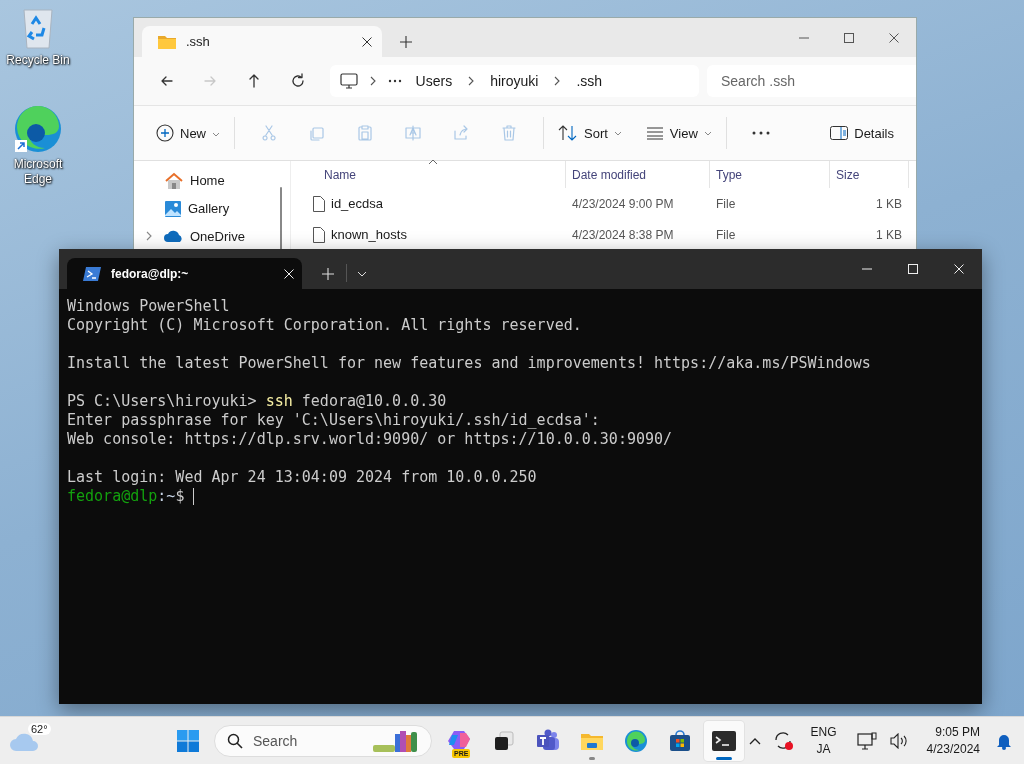 The width and height of the screenshot is (1024, 764). Describe the element at coordinates (165, 133) in the screenshot. I see `plus-circle-icon` at that location.